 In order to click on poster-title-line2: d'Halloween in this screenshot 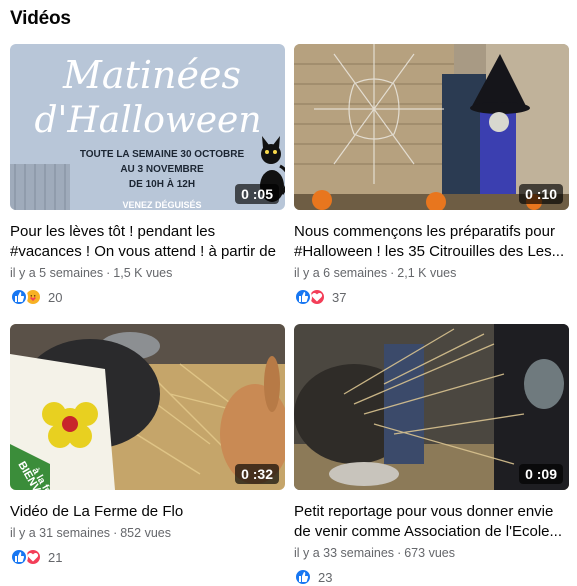, I will do `click(147, 120)`.